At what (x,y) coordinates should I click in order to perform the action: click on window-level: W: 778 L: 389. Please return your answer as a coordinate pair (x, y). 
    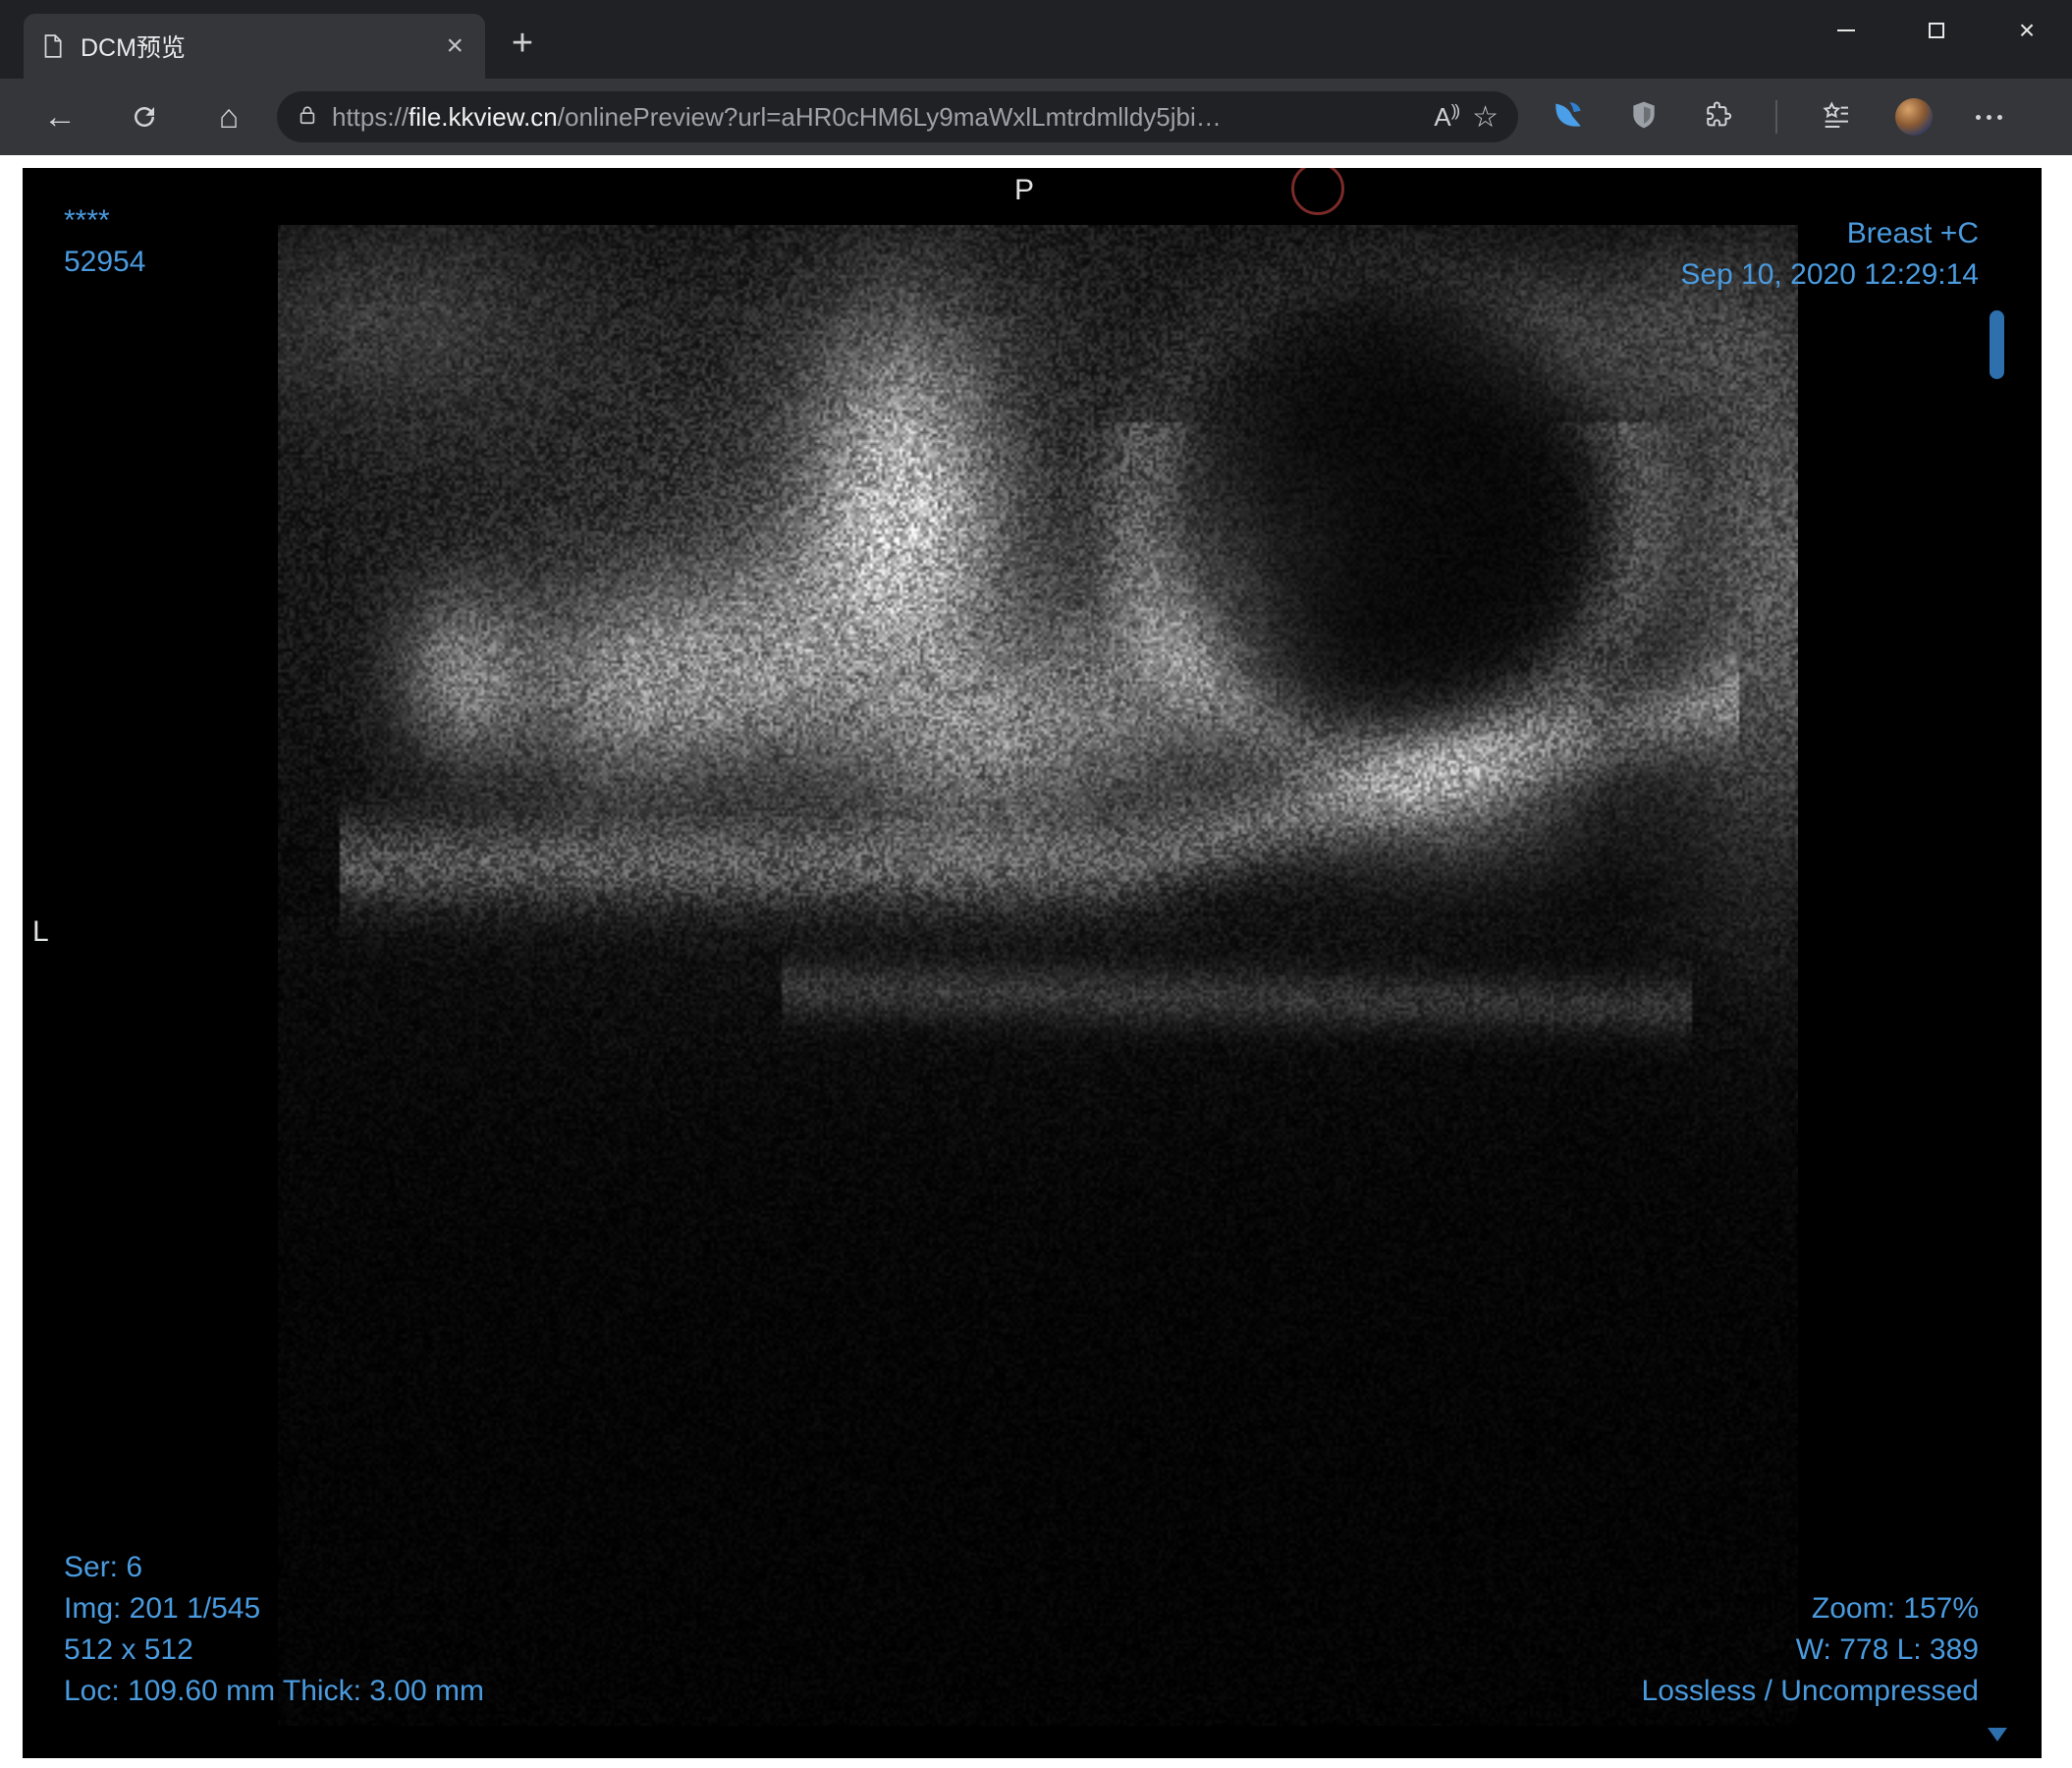
    Looking at the image, I should click on (1887, 1649).